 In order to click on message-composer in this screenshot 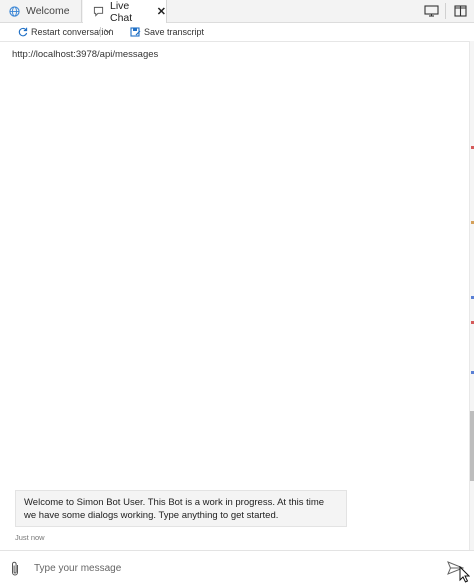, I will do `click(237, 567)`.